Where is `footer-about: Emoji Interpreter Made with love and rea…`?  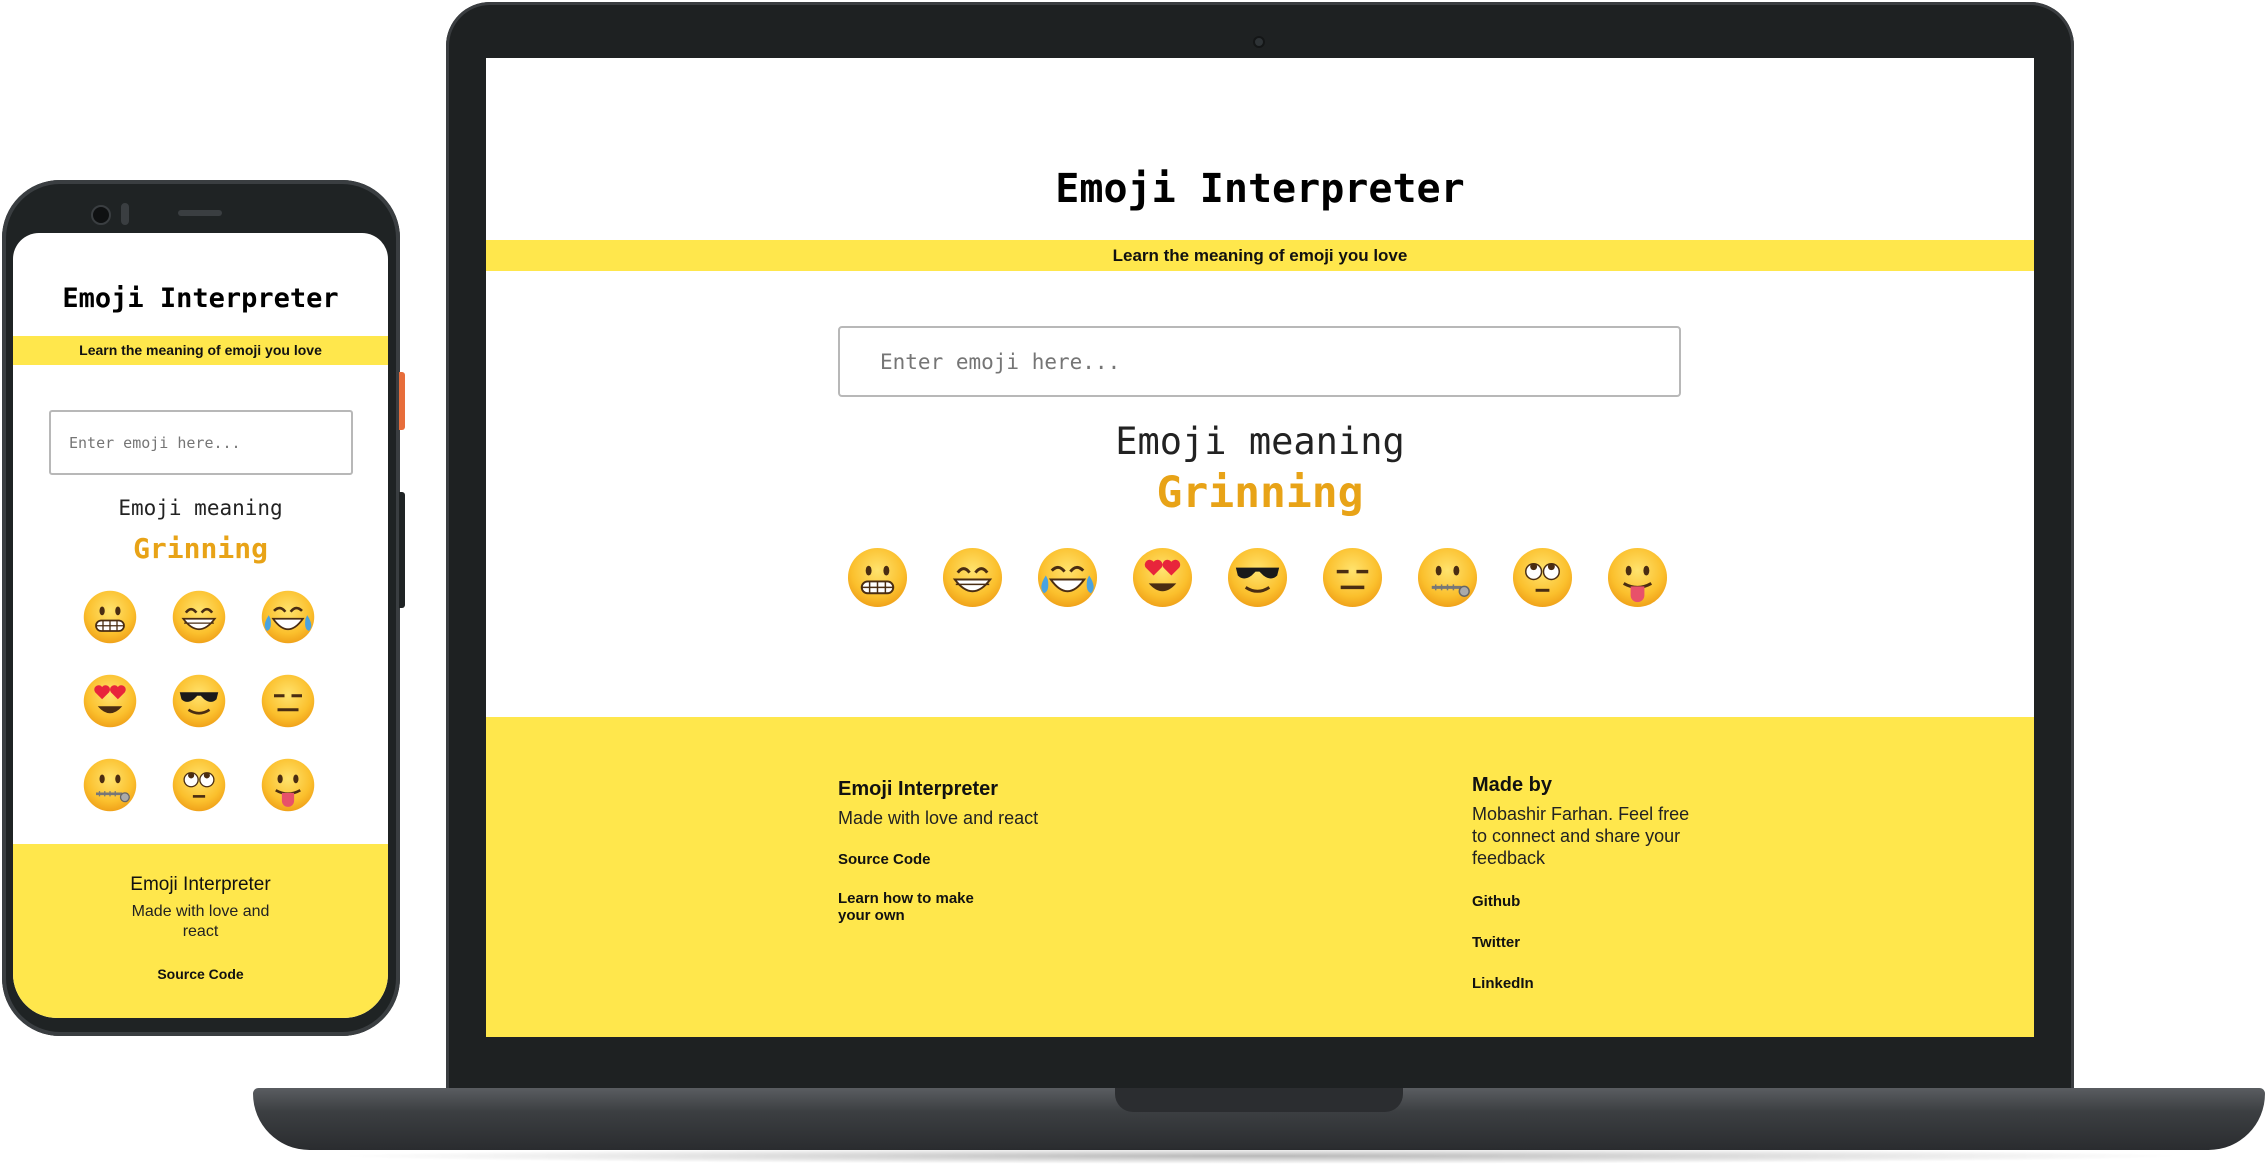 footer-about: Emoji Interpreter Made with love and rea… is located at coordinates (953, 851).